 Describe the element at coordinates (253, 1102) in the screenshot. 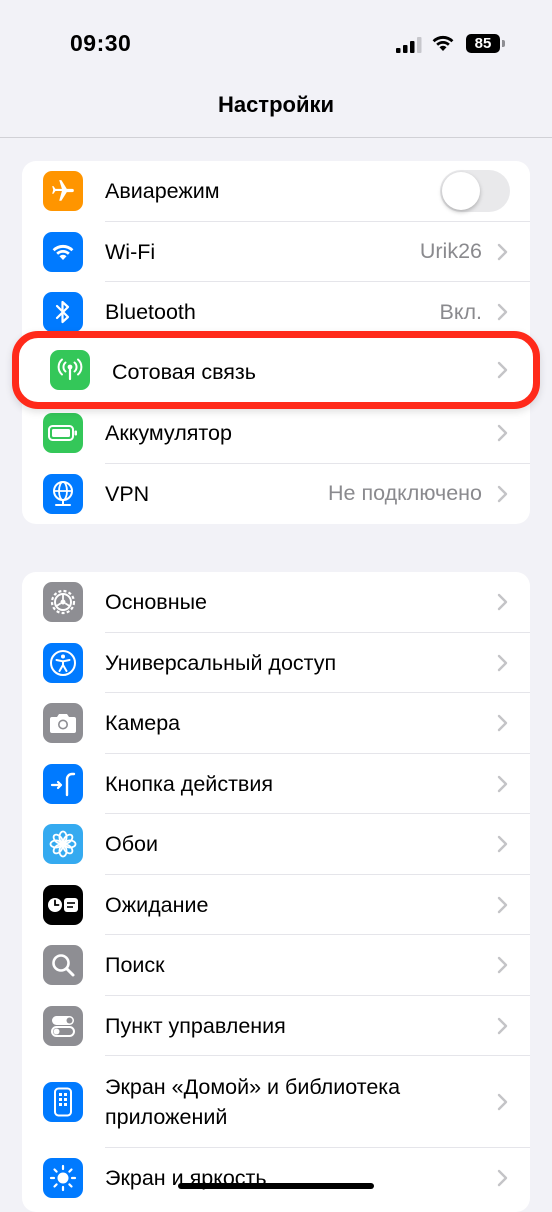

I see `row-label: Экран «Домой» и библиотека приложений` at that location.